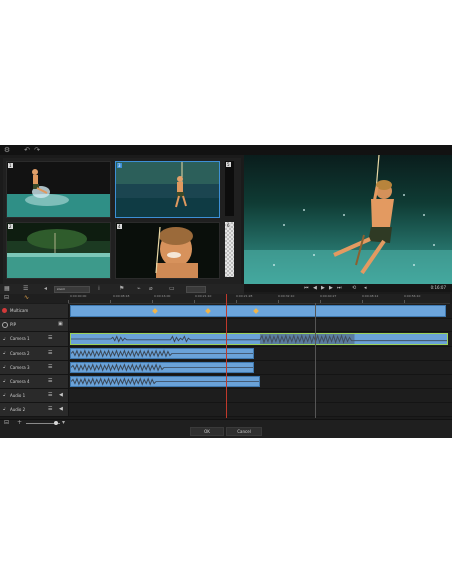 The width and height of the screenshot is (452, 584). I want to click on camera-1-number: 1, so click(10, 165).